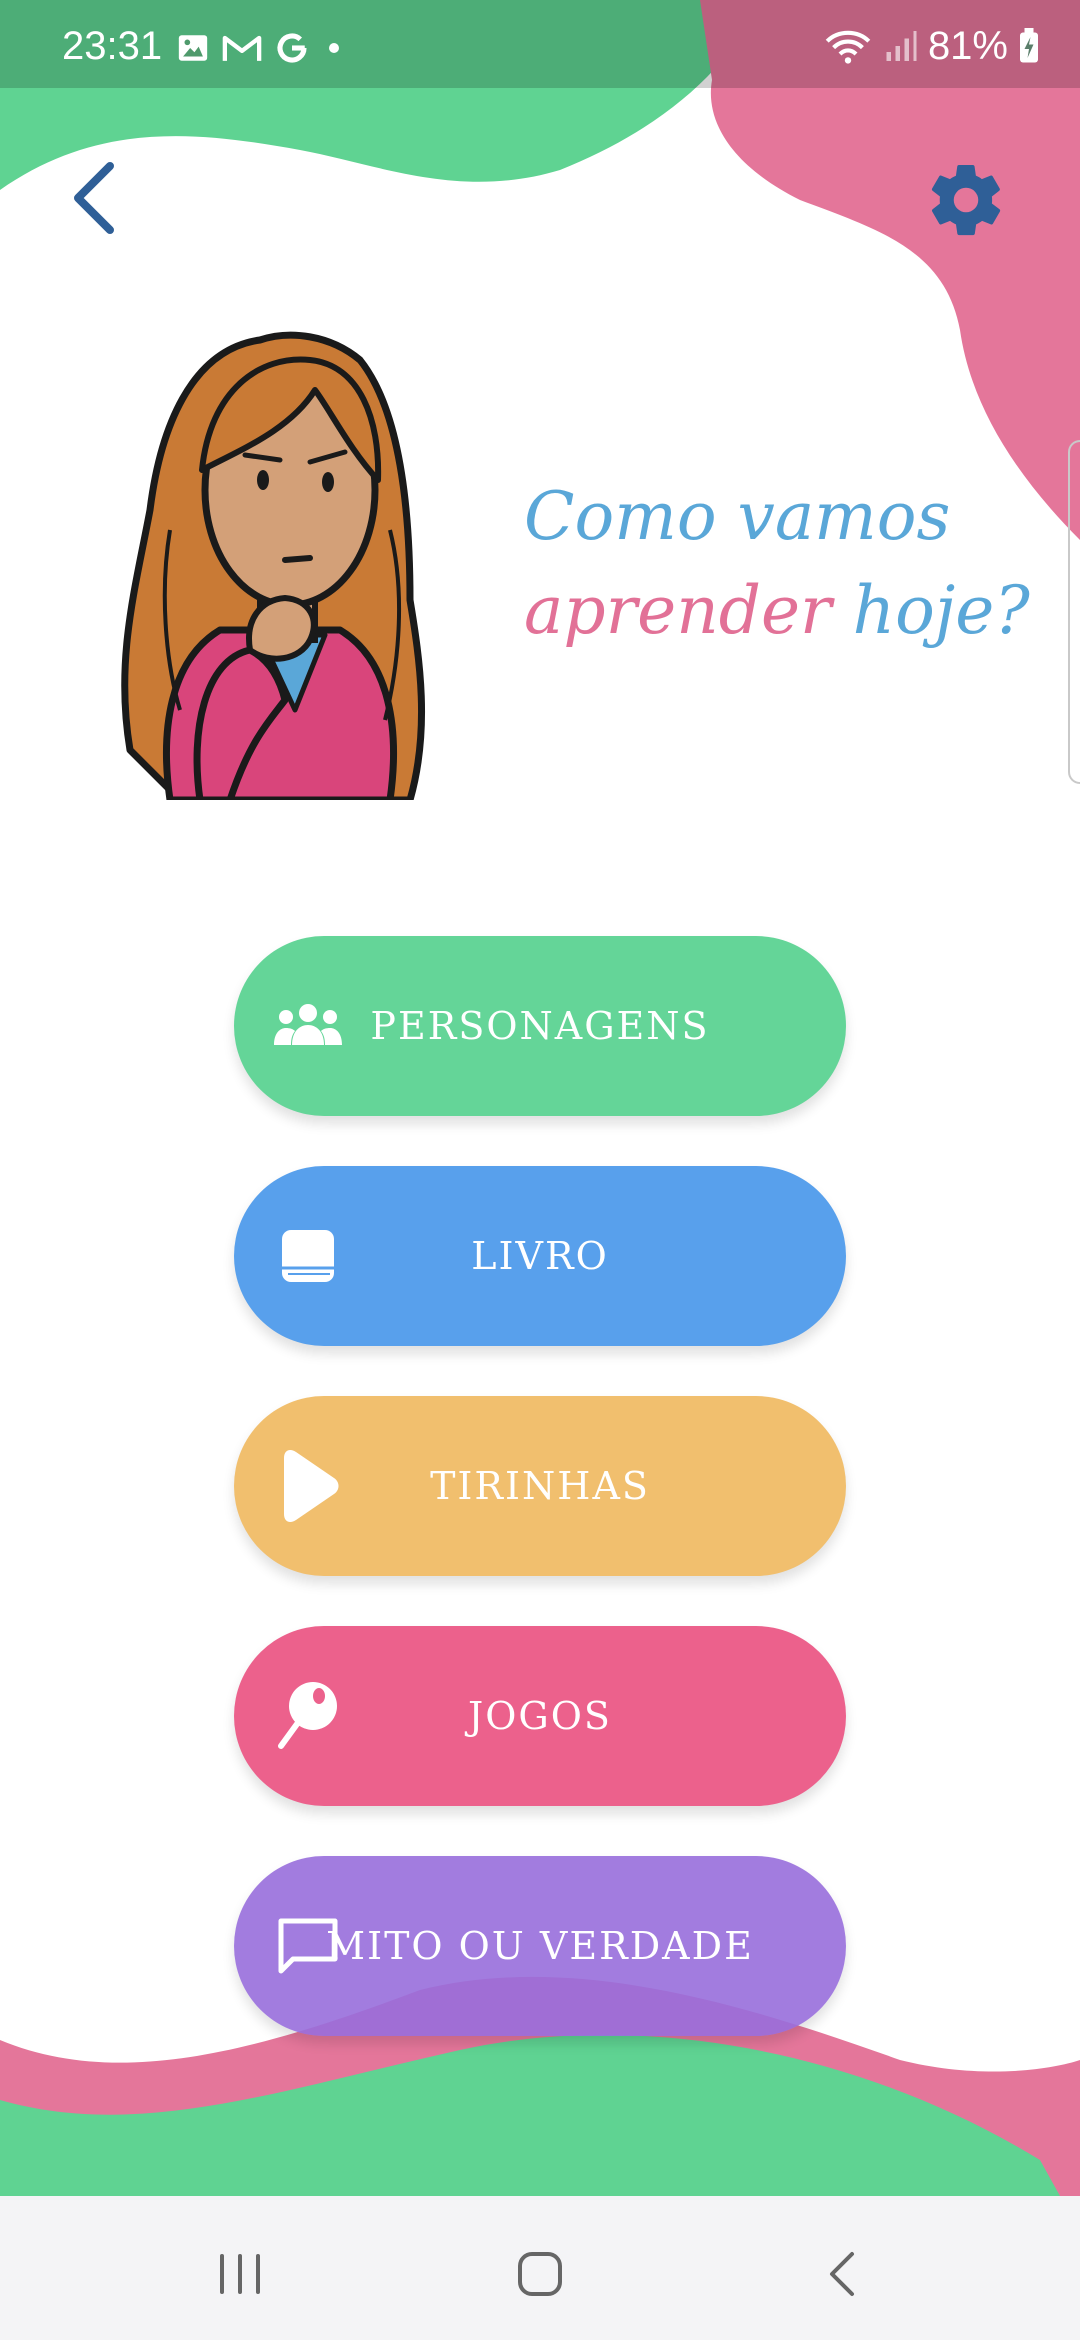 The image size is (1080, 2340). I want to click on home-button, so click(540, 2274).